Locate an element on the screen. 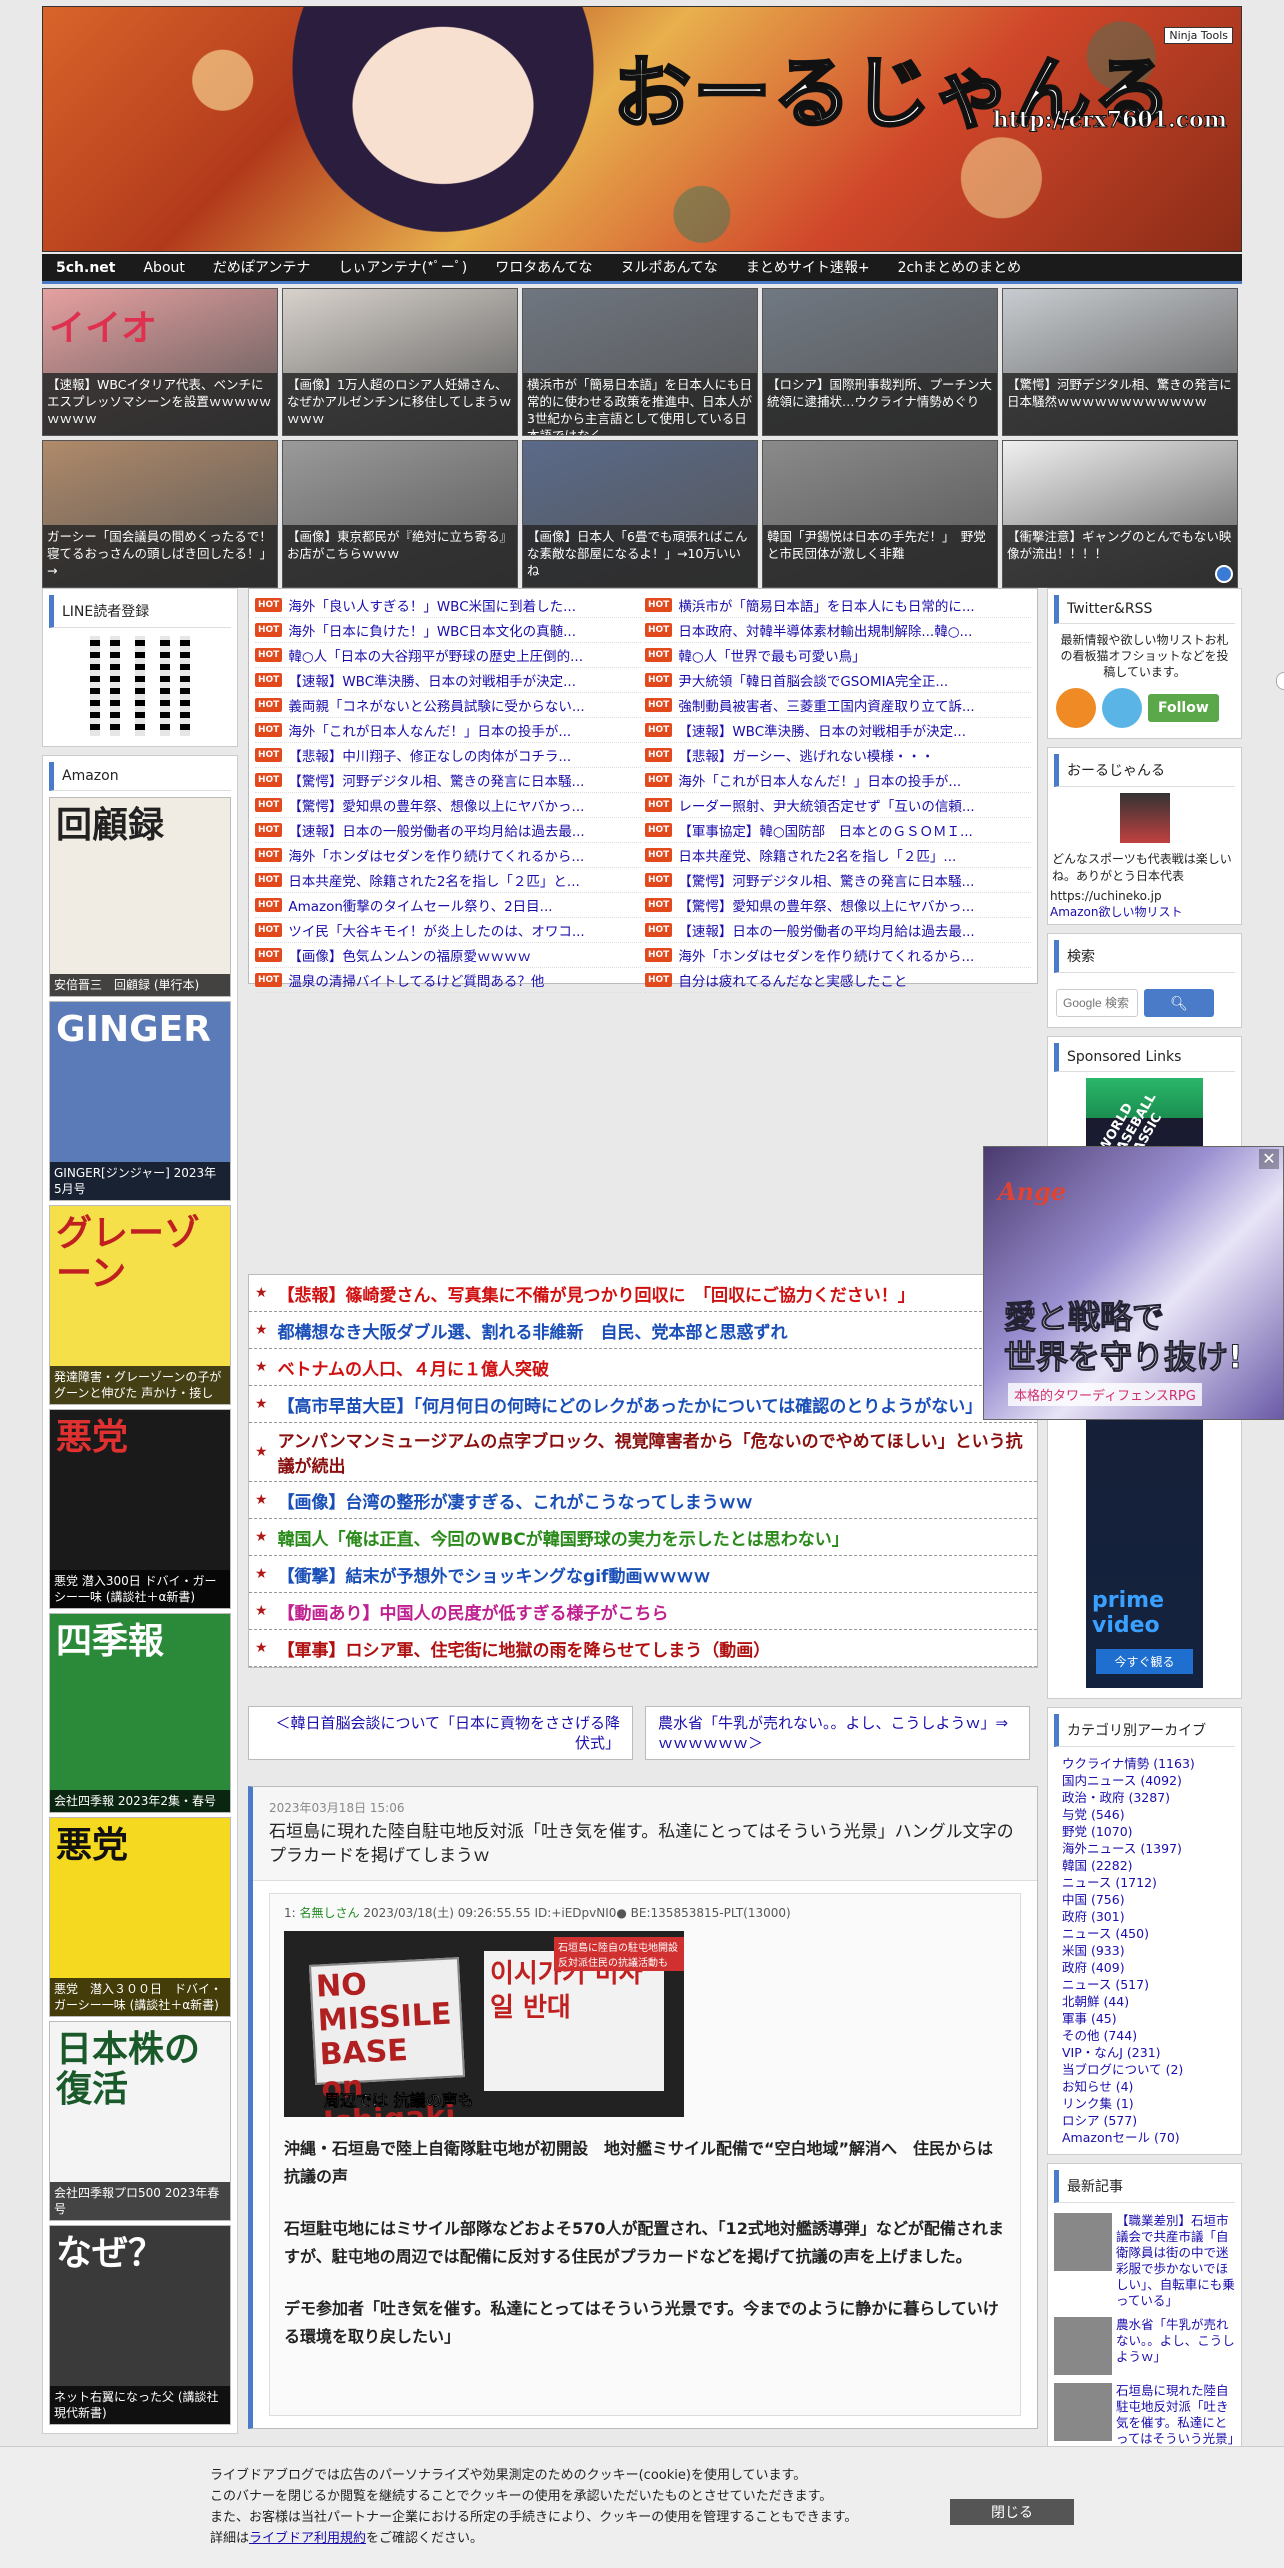 The width and height of the screenshot is (1284, 2568). archive-link: 政治・政府 (3287) is located at coordinates (1116, 1797).